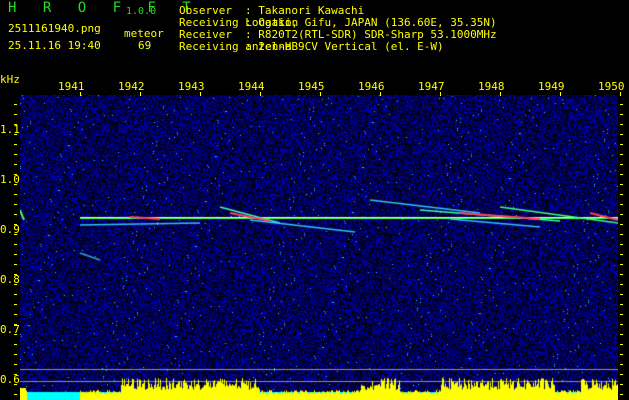 This screenshot has height=400, width=629. I want to click on meteor-count: 69, so click(145, 45).